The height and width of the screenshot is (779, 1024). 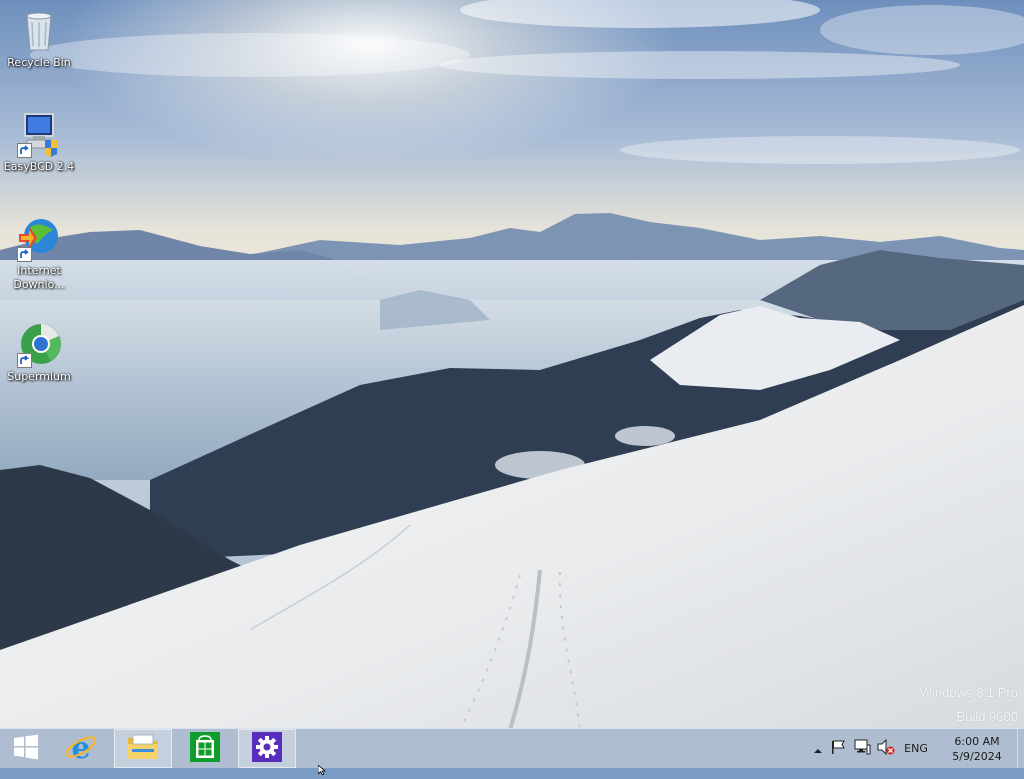 What do you see at coordinates (977, 741) in the screenshot?
I see `clock-time: 6:00 AM` at bounding box center [977, 741].